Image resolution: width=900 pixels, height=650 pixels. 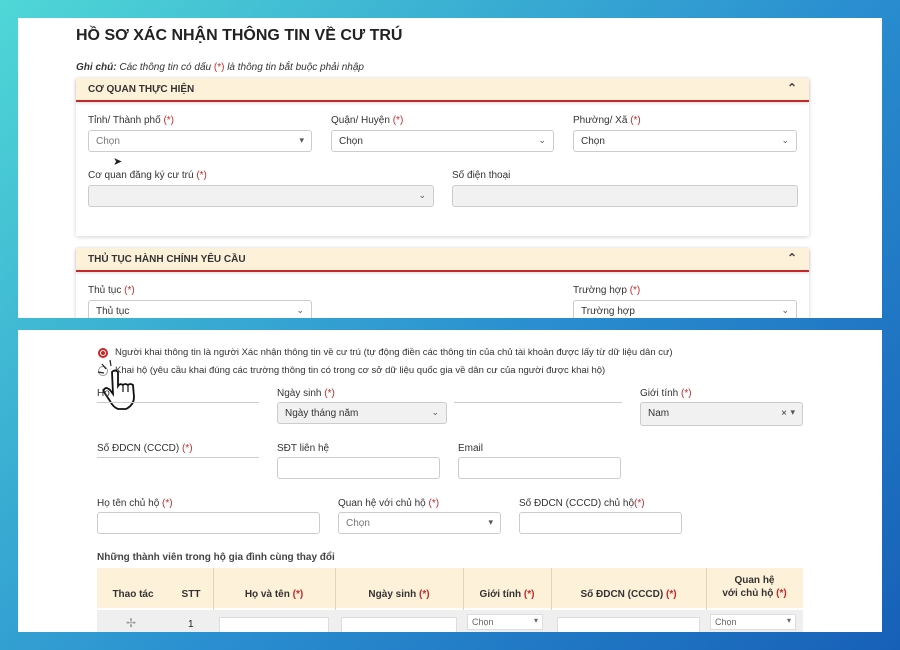 I want to click on row-gender-select: Chọn ▾, so click(x=505, y=622).